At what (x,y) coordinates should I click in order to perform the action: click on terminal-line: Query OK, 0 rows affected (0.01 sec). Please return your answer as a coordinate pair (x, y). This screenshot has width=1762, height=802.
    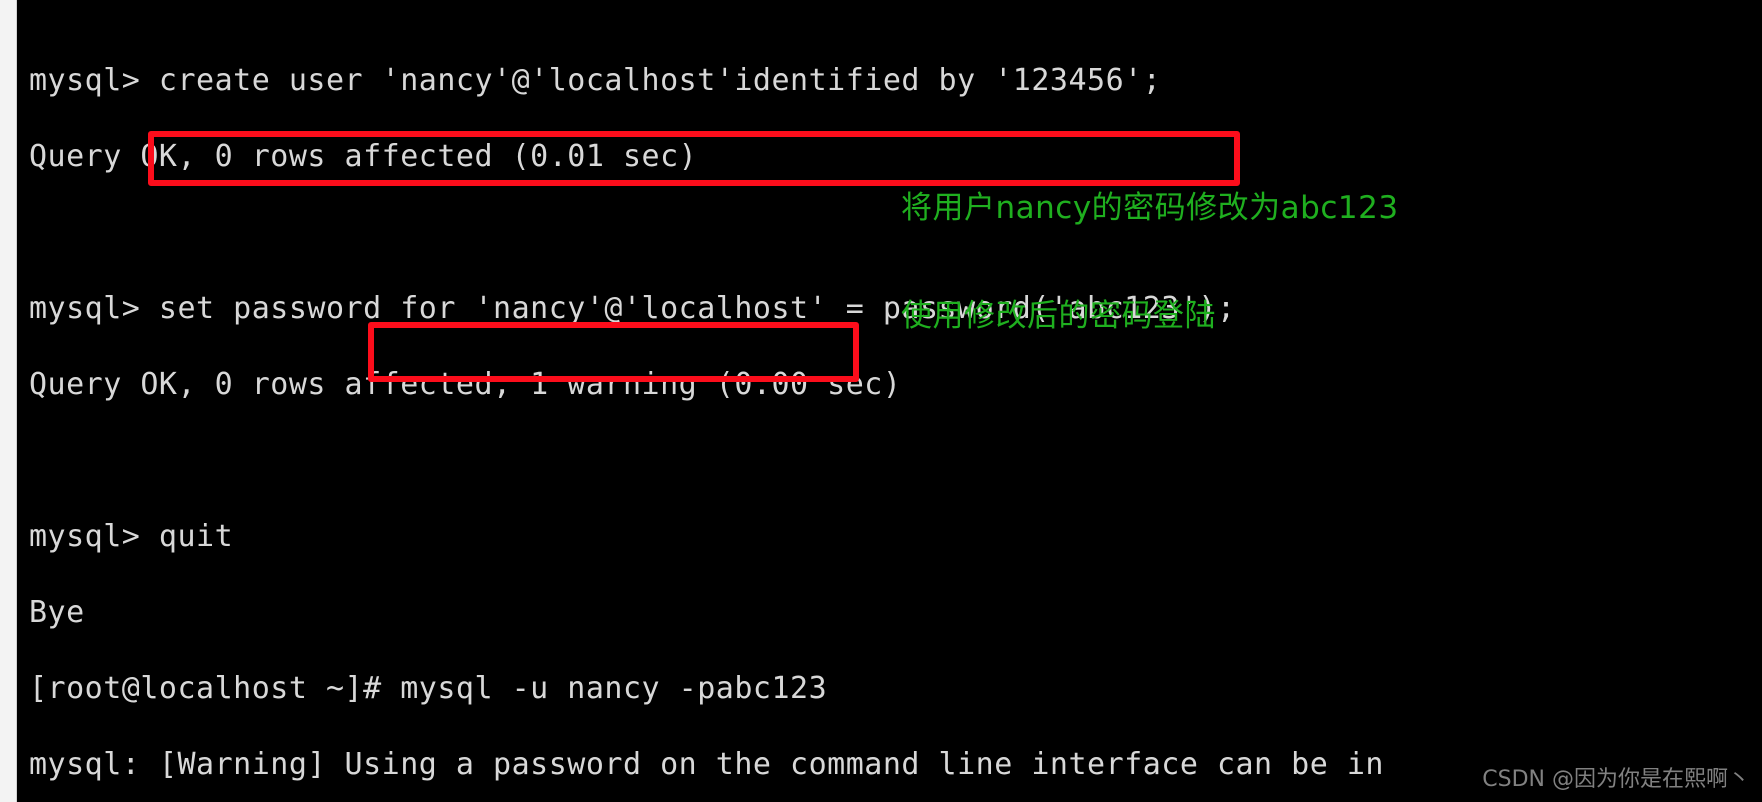
    Looking at the image, I should click on (363, 156).